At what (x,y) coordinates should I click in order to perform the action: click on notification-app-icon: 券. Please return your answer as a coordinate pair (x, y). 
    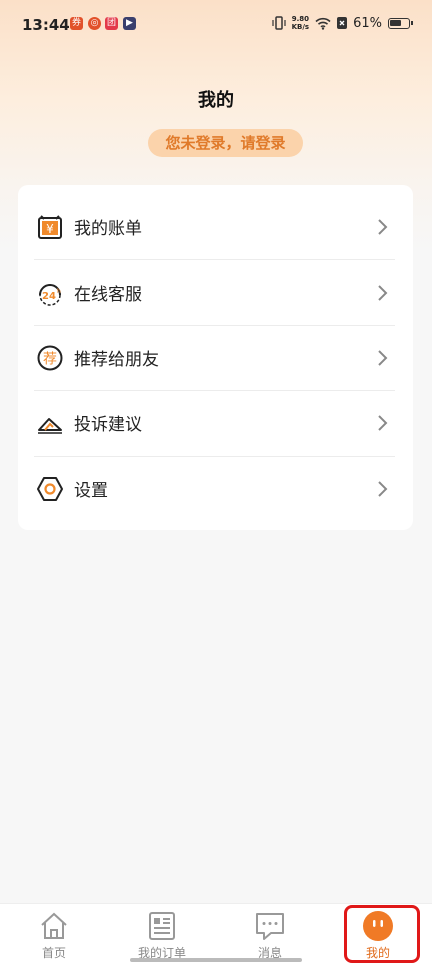
    Looking at the image, I should click on (76, 23).